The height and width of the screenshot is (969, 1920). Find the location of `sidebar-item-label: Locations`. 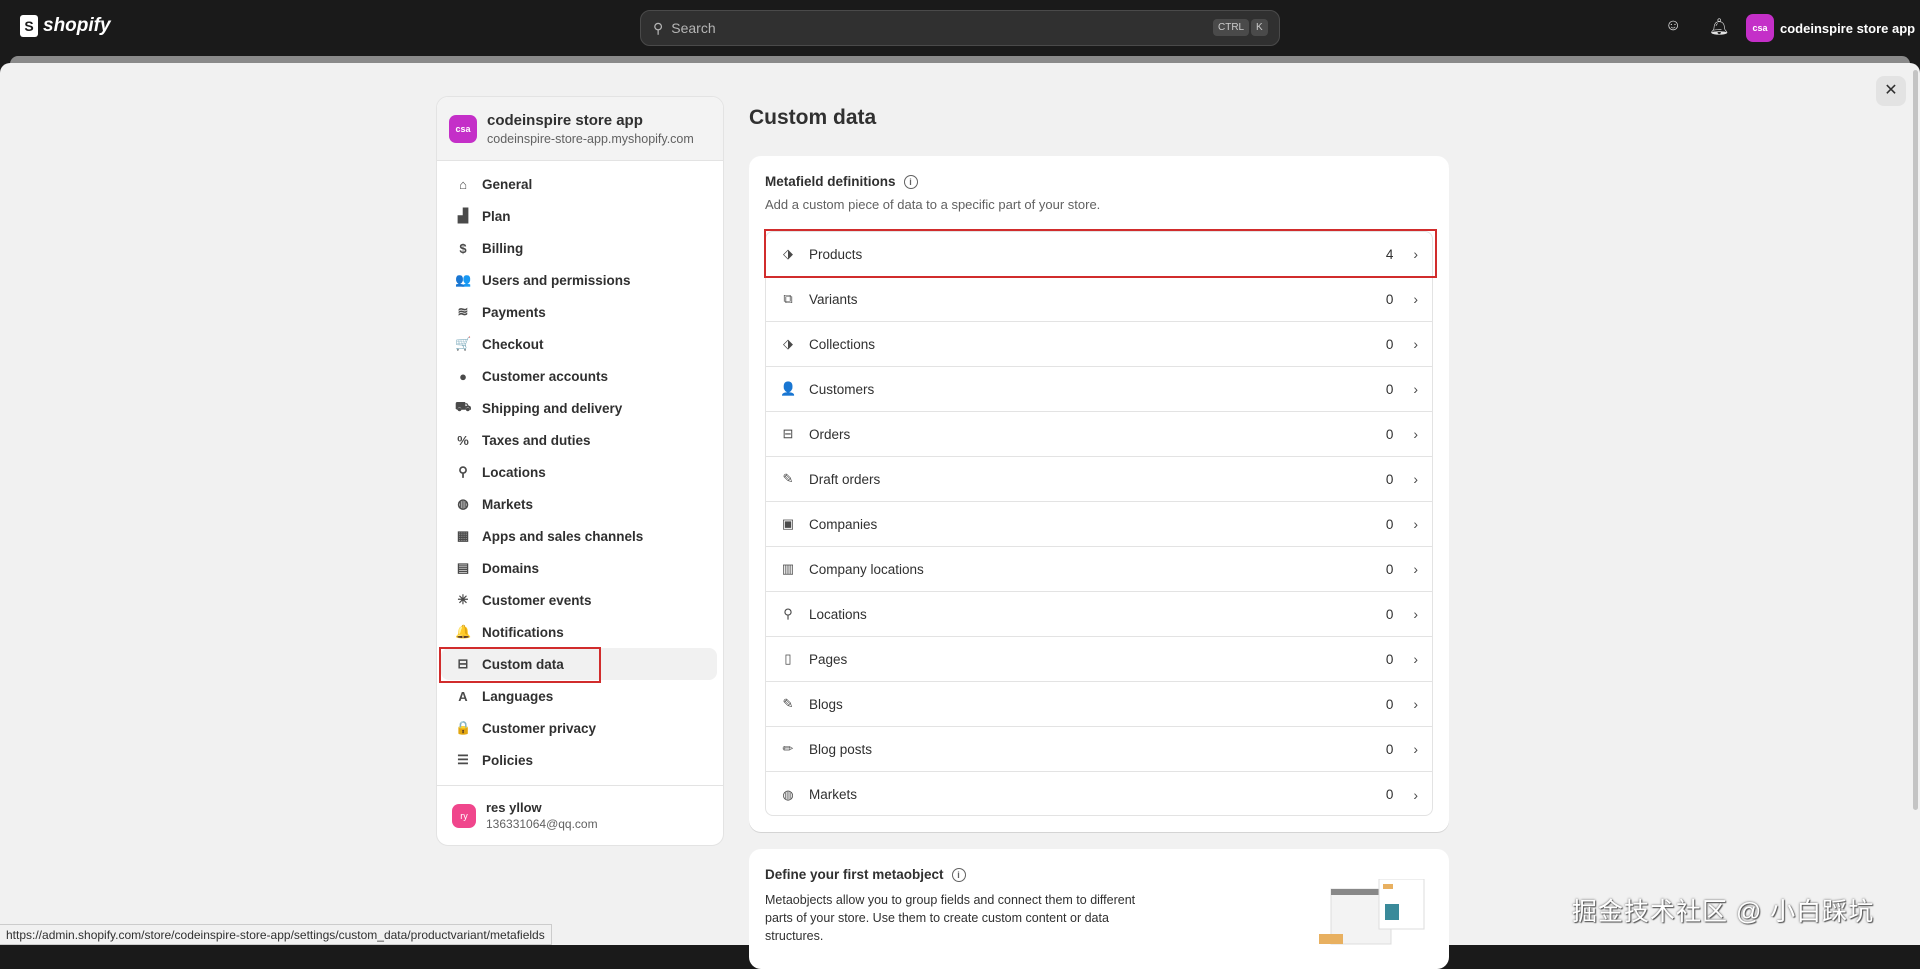

sidebar-item-label: Locations is located at coordinates (514, 472).